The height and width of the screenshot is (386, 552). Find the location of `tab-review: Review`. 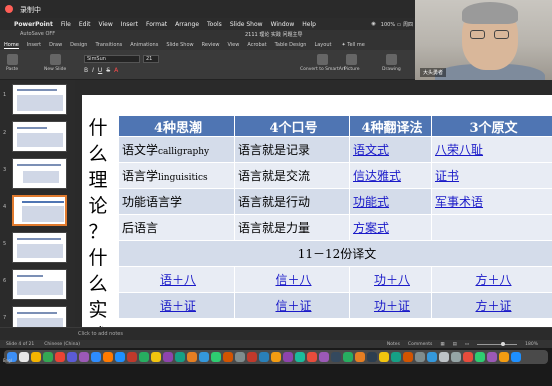

tab-review: Review is located at coordinates (211, 45).